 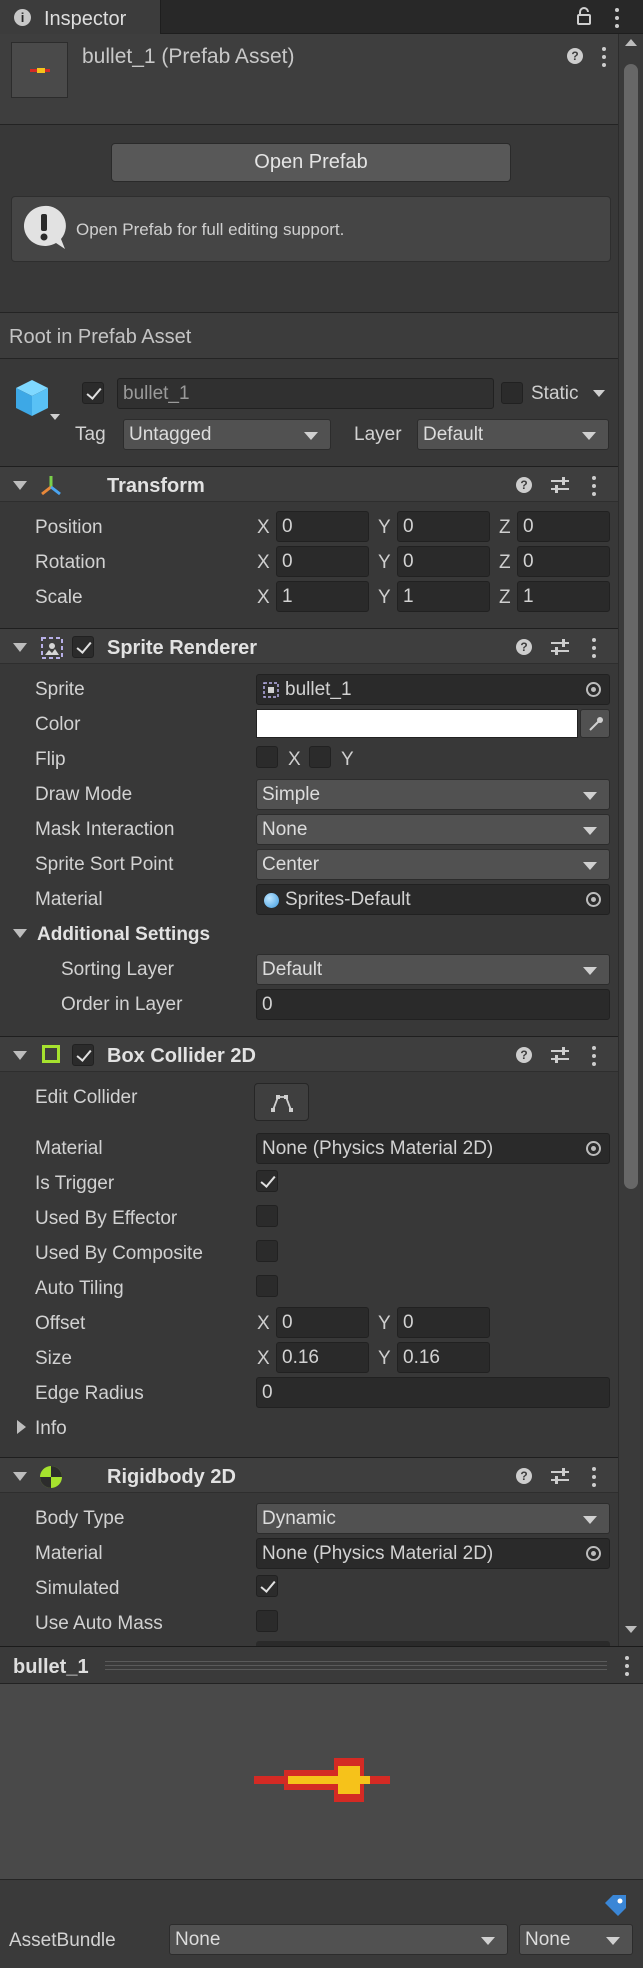 I want to click on rotation-x-field: 0, so click(x=322, y=561).